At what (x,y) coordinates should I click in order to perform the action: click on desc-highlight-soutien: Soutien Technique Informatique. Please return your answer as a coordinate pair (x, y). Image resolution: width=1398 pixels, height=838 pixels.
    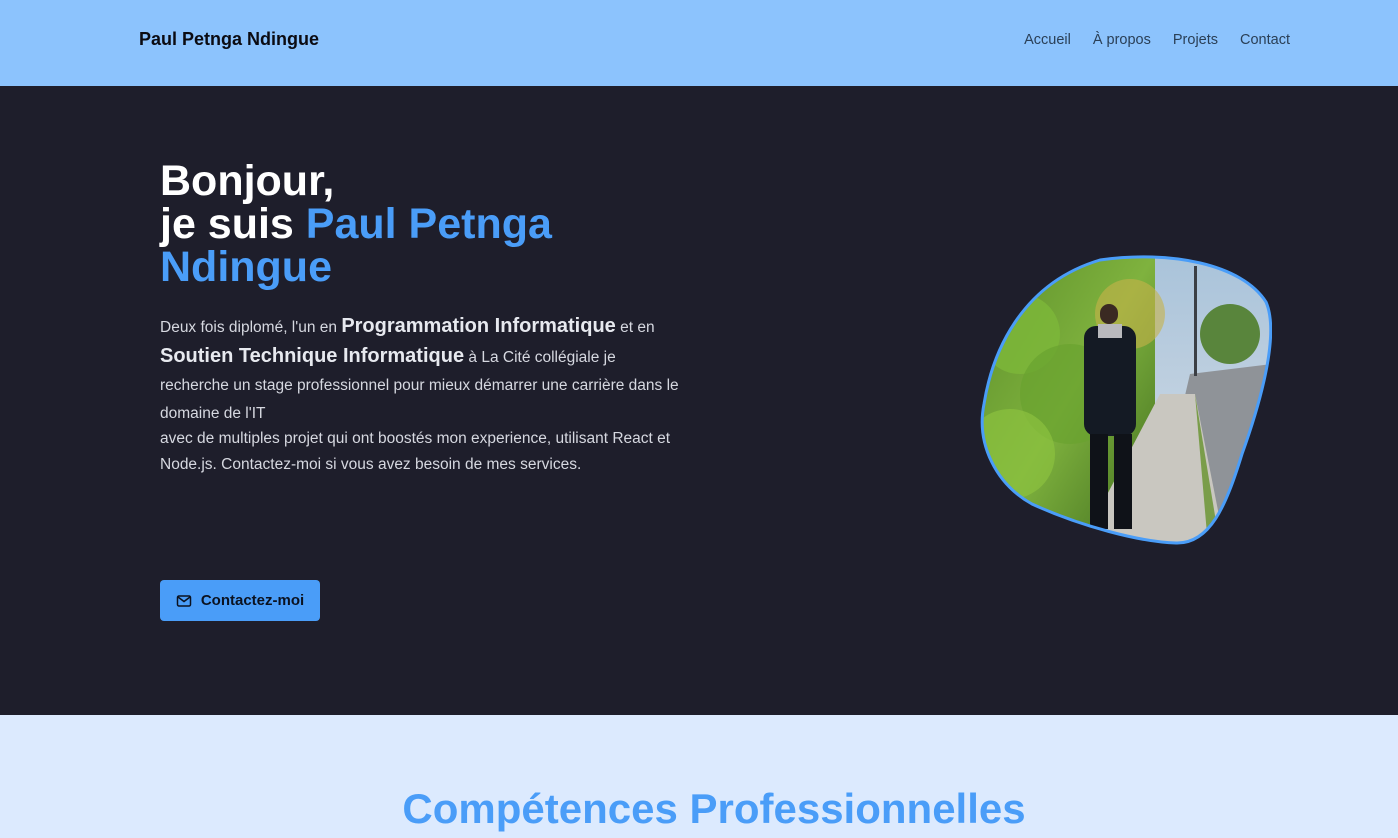
    Looking at the image, I should click on (312, 356).